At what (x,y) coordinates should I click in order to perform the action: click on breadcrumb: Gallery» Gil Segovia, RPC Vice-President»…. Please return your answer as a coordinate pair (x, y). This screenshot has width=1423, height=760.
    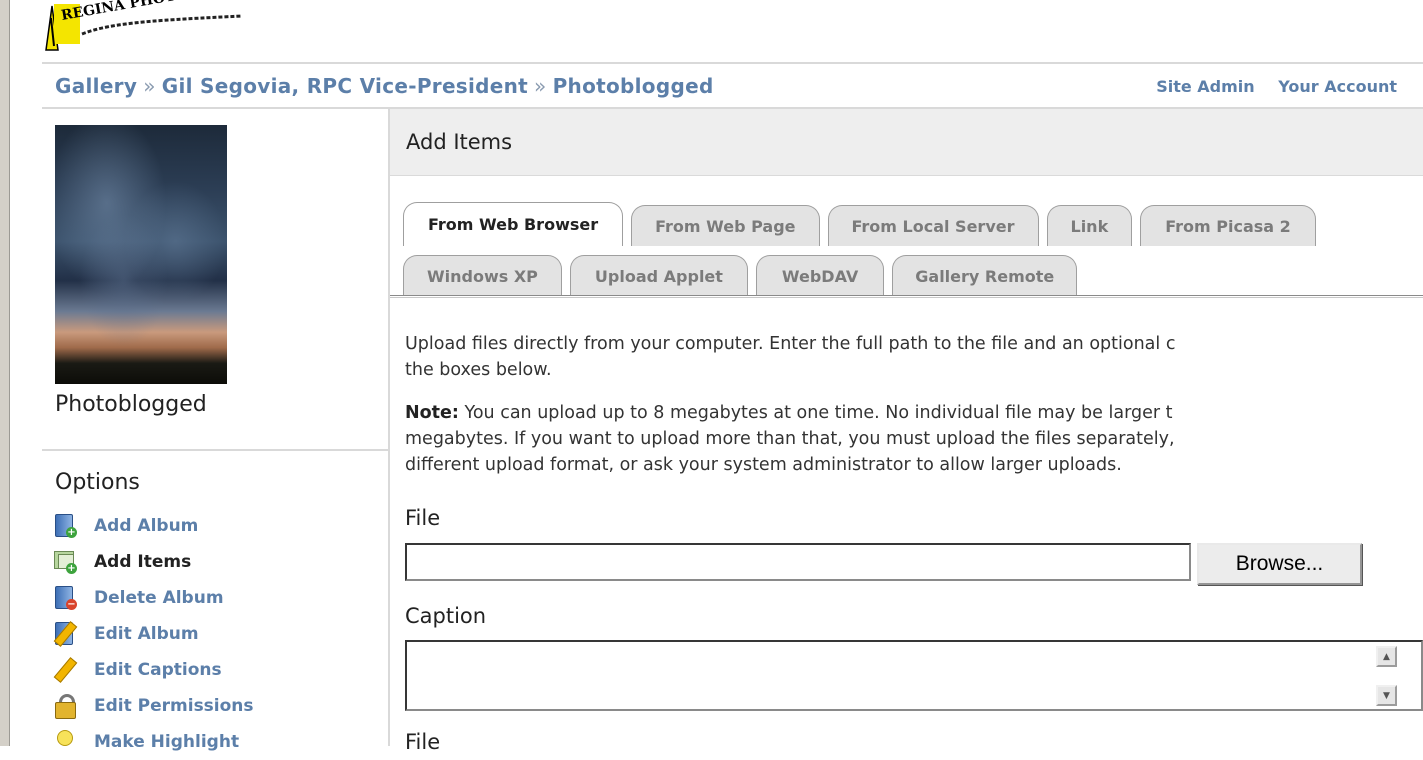
    Looking at the image, I should click on (384, 86).